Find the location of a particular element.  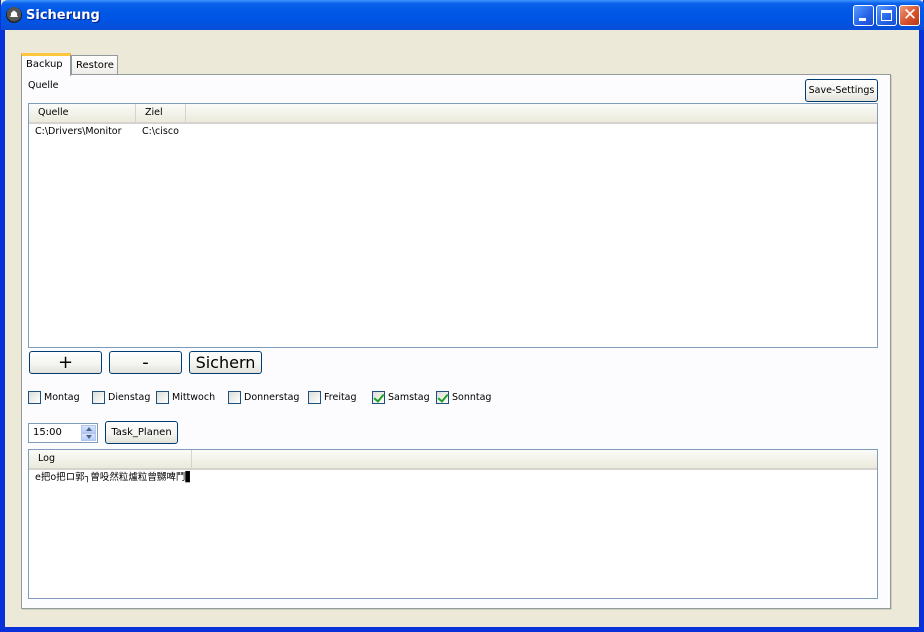

column-header-quelle: Quelle is located at coordinates (82, 113).